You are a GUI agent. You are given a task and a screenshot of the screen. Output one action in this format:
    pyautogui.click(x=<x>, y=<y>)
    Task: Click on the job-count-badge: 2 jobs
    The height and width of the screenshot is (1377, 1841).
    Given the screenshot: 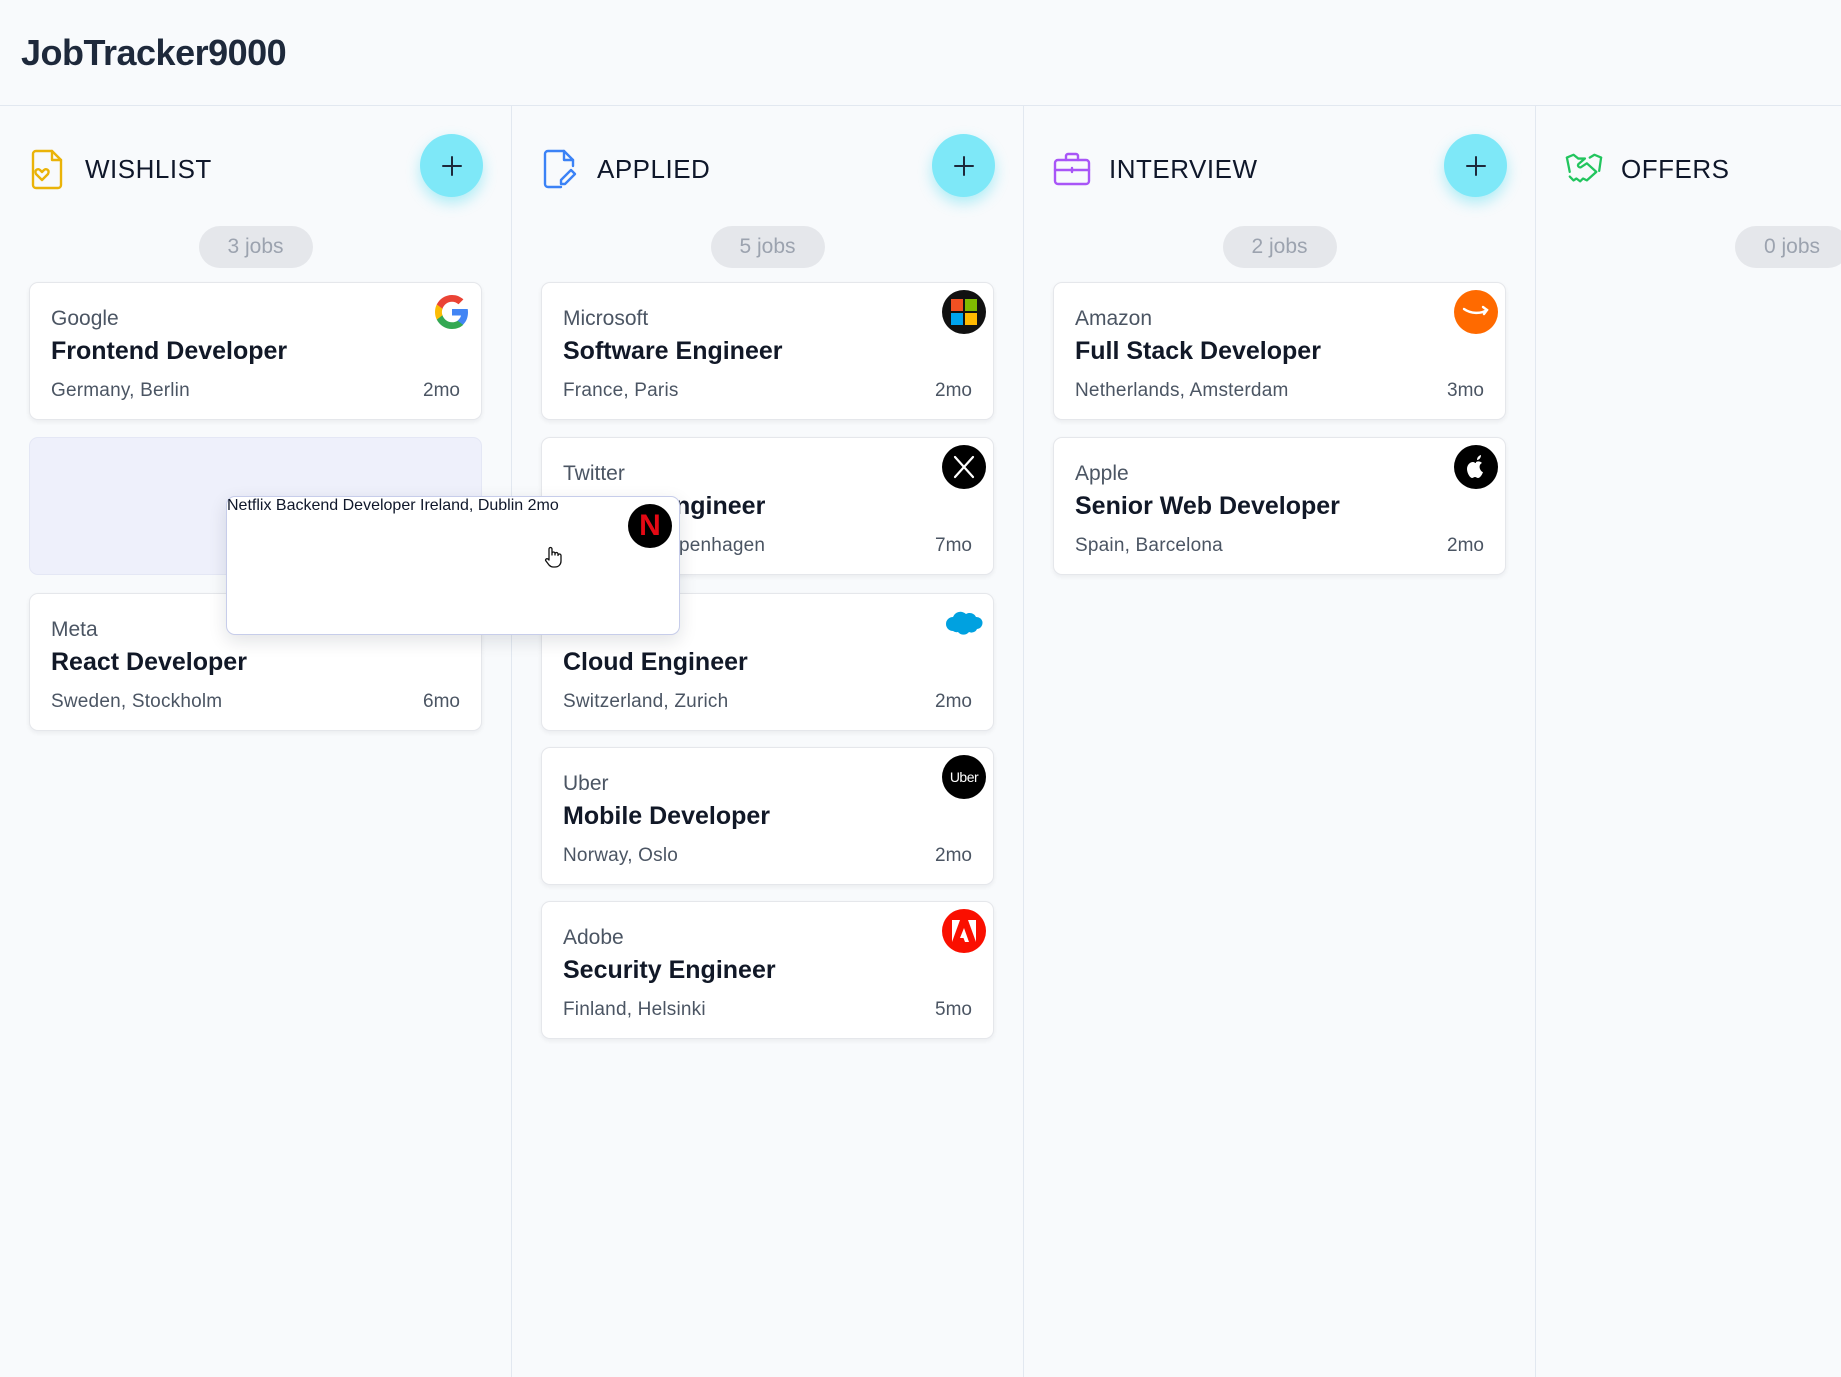 What is the action you would take?
    pyautogui.click(x=1279, y=247)
    